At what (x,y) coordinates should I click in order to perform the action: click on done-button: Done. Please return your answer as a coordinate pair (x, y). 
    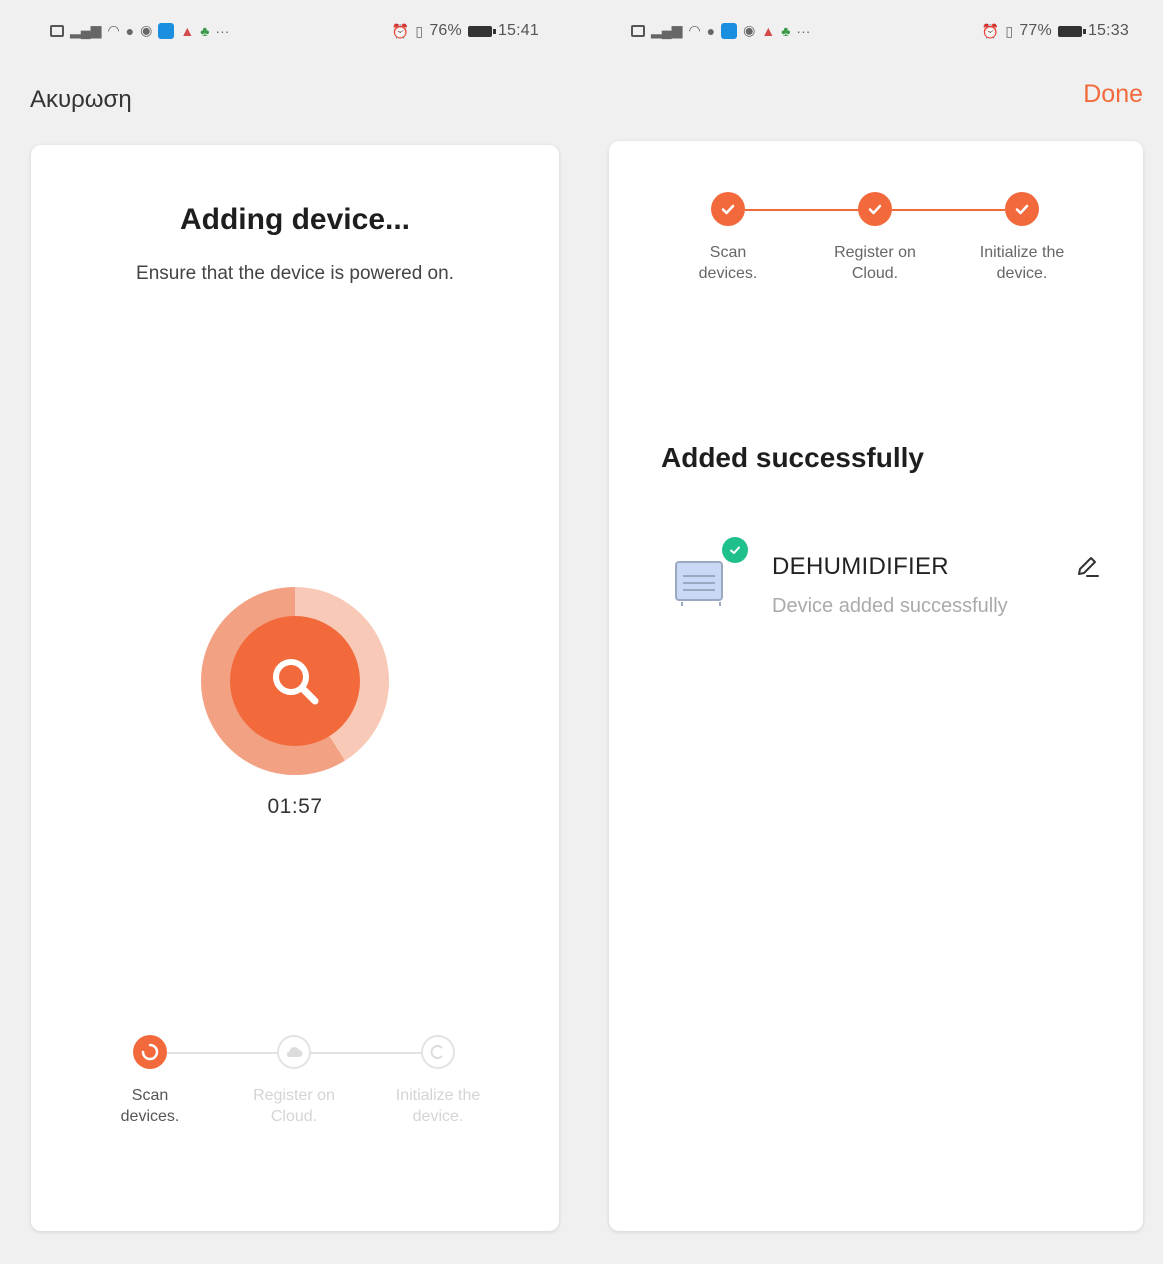
    Looking at the image, I should click on (1113, 94).